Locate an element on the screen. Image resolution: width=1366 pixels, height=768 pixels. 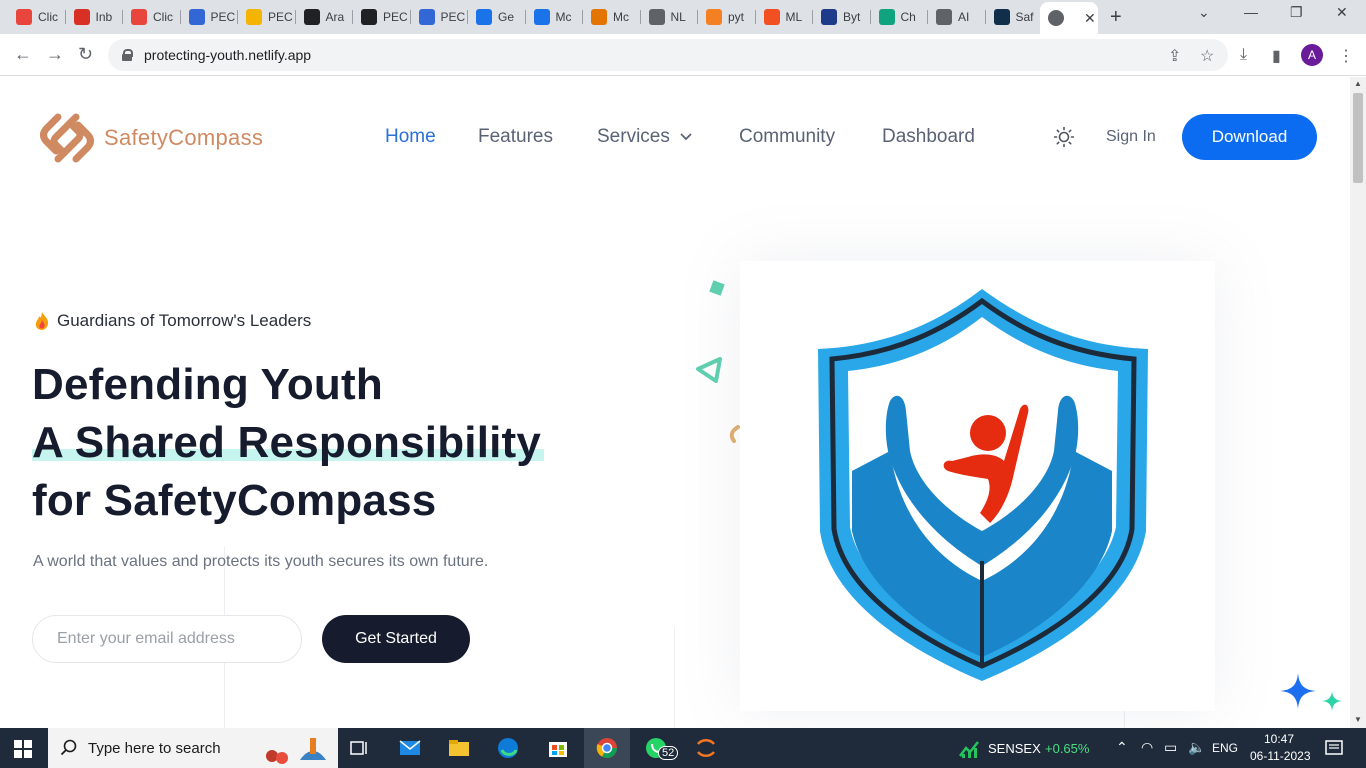
triangle-shape-icon is located at coordinates (709, 370).